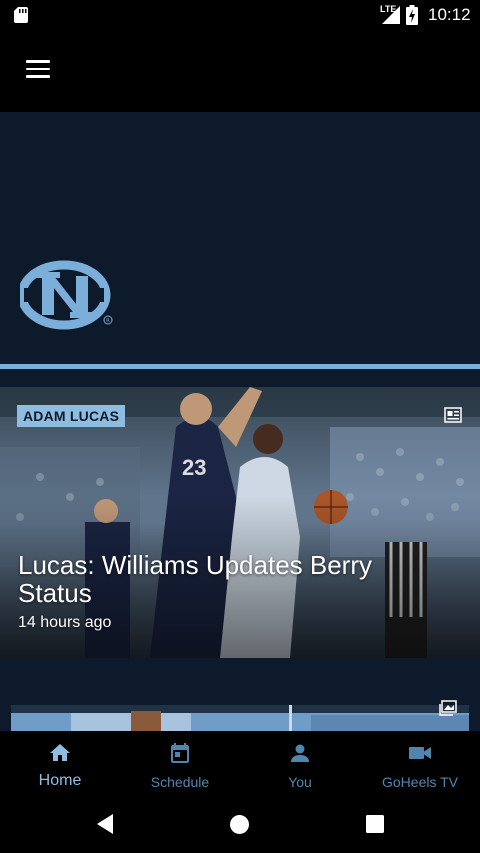 The image size is (480, 853). Describe the element at coordinates (65, 622) in the screenshot. I see `story-timestamp: 14 hours ago` at that location.